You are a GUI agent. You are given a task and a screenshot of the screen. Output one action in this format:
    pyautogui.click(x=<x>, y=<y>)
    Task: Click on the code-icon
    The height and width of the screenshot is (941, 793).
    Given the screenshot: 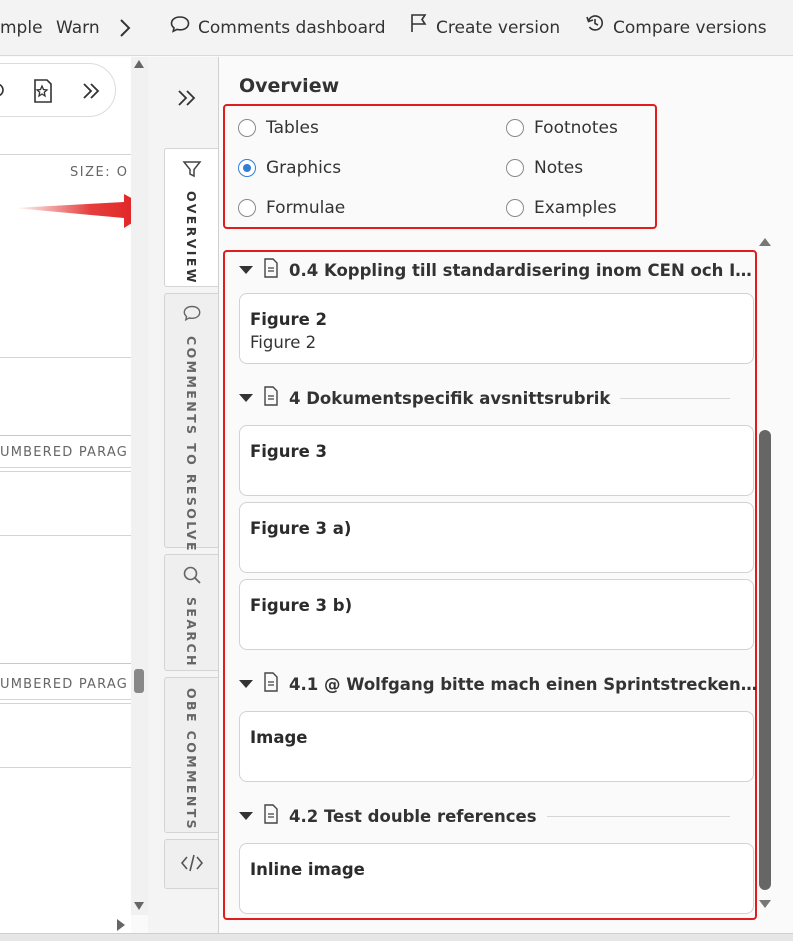 What is the action you would take?
    pyautogui.click(x=192, y=865)
    